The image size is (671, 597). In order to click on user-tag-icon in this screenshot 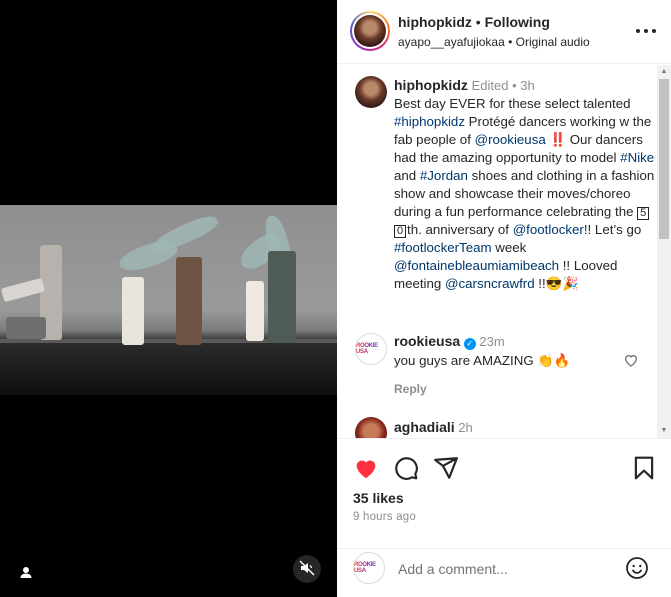, I will do `click(26, 573)`.